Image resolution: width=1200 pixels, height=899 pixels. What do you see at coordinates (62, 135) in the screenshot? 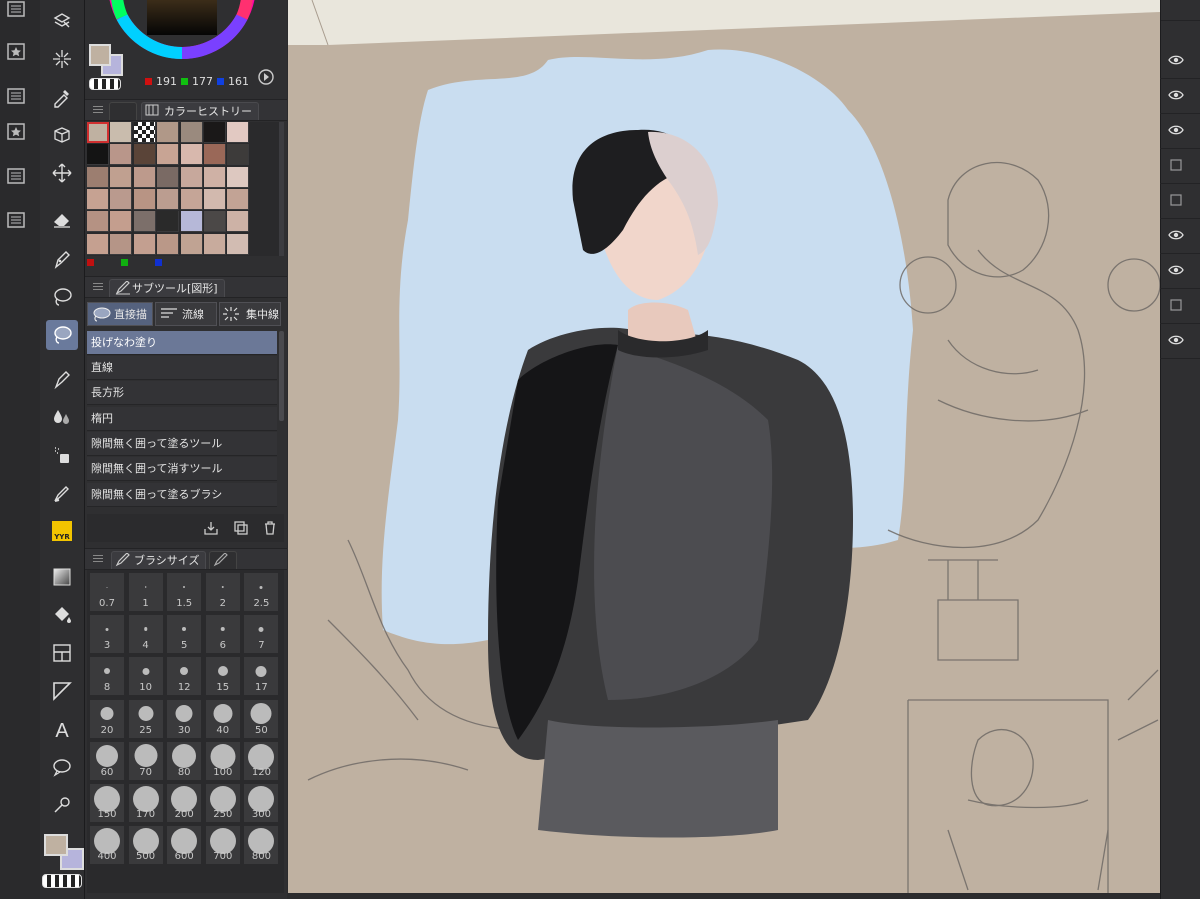
I see `object-tool` at bounding box center [62, 135].